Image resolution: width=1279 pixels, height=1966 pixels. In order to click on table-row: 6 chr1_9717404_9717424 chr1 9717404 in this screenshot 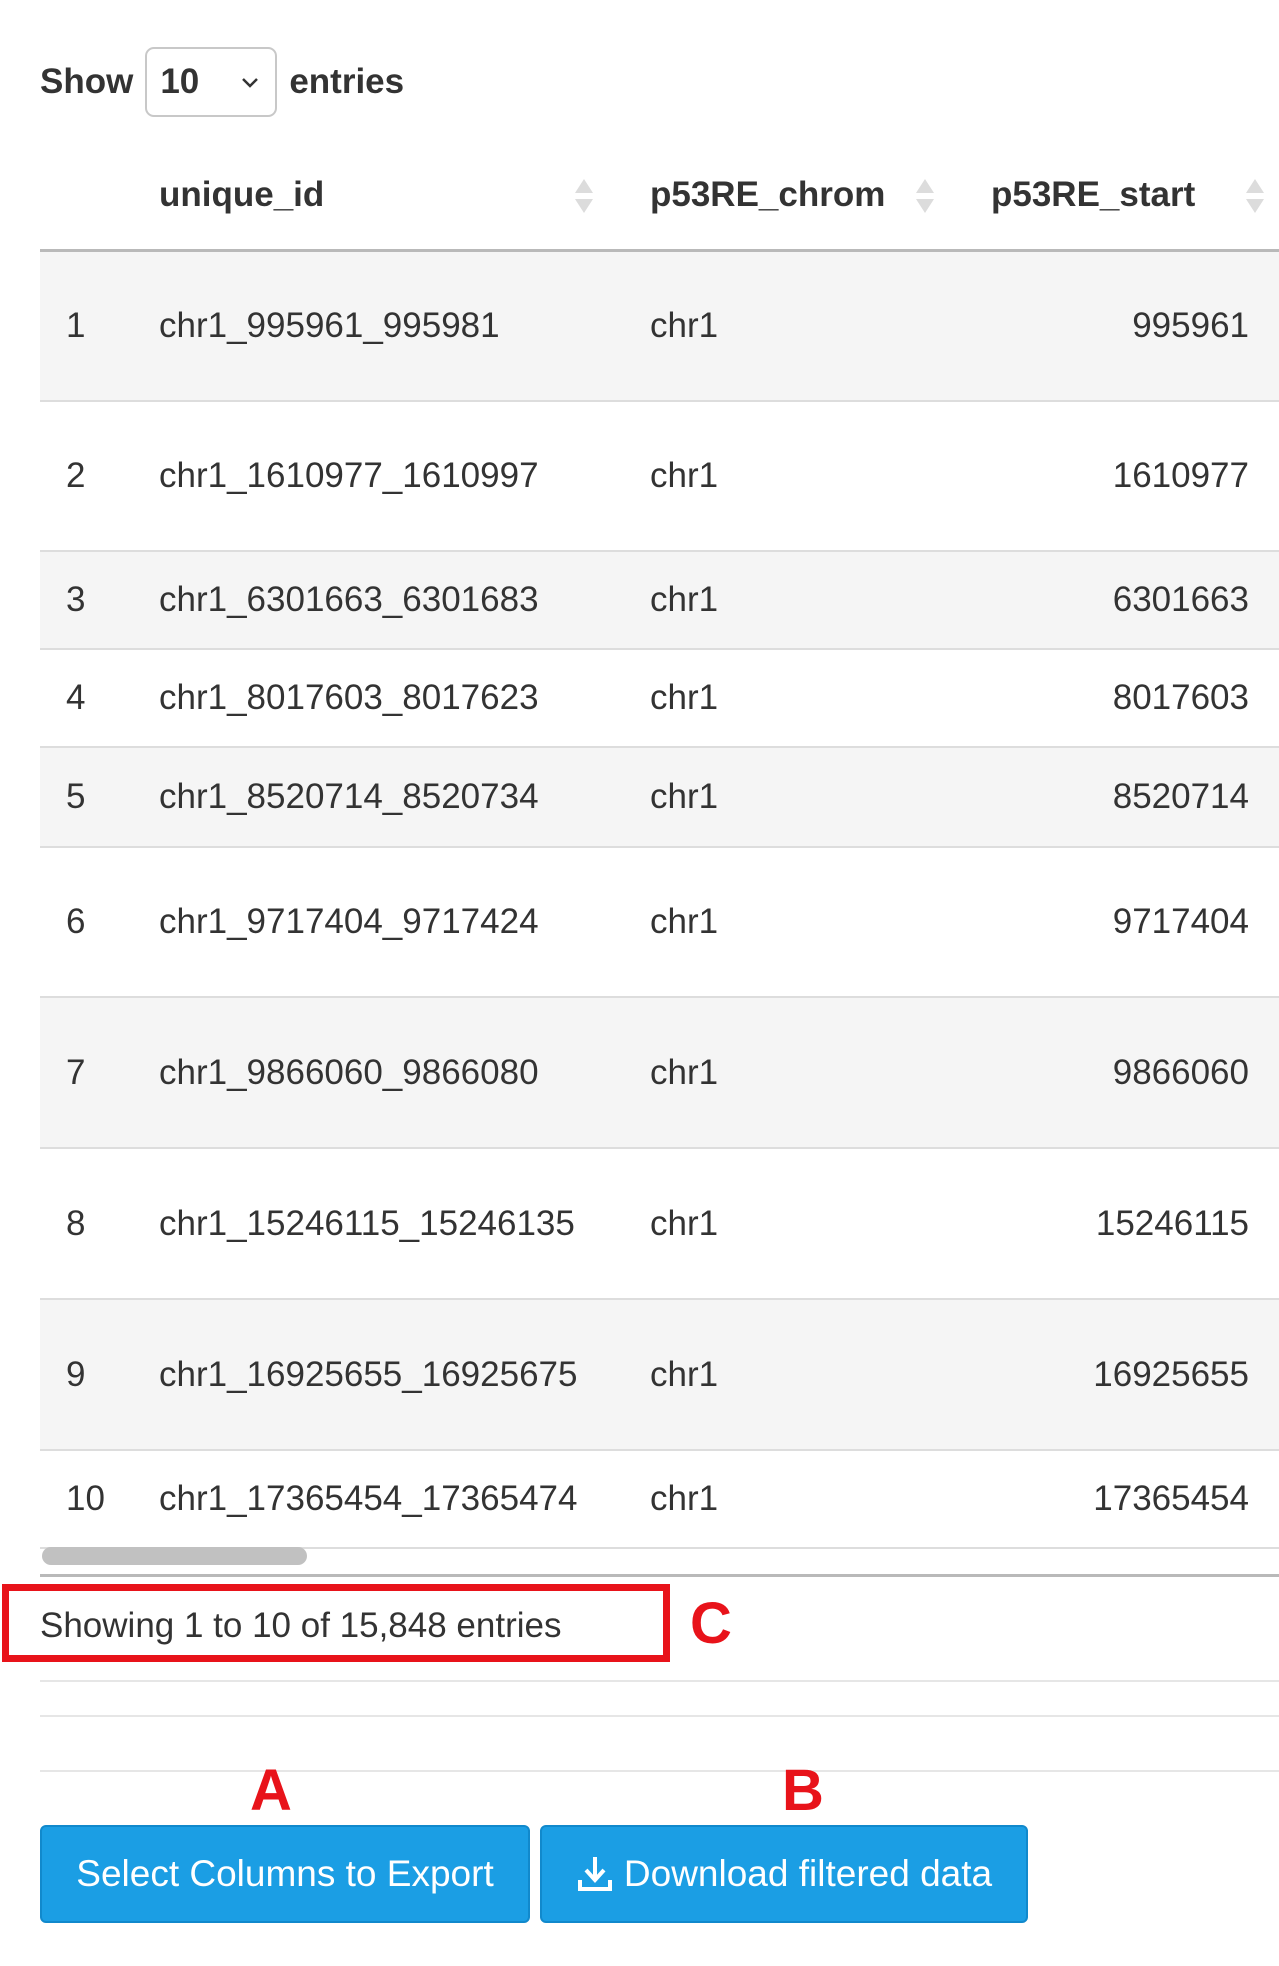, I will do `click(659, 923)`.